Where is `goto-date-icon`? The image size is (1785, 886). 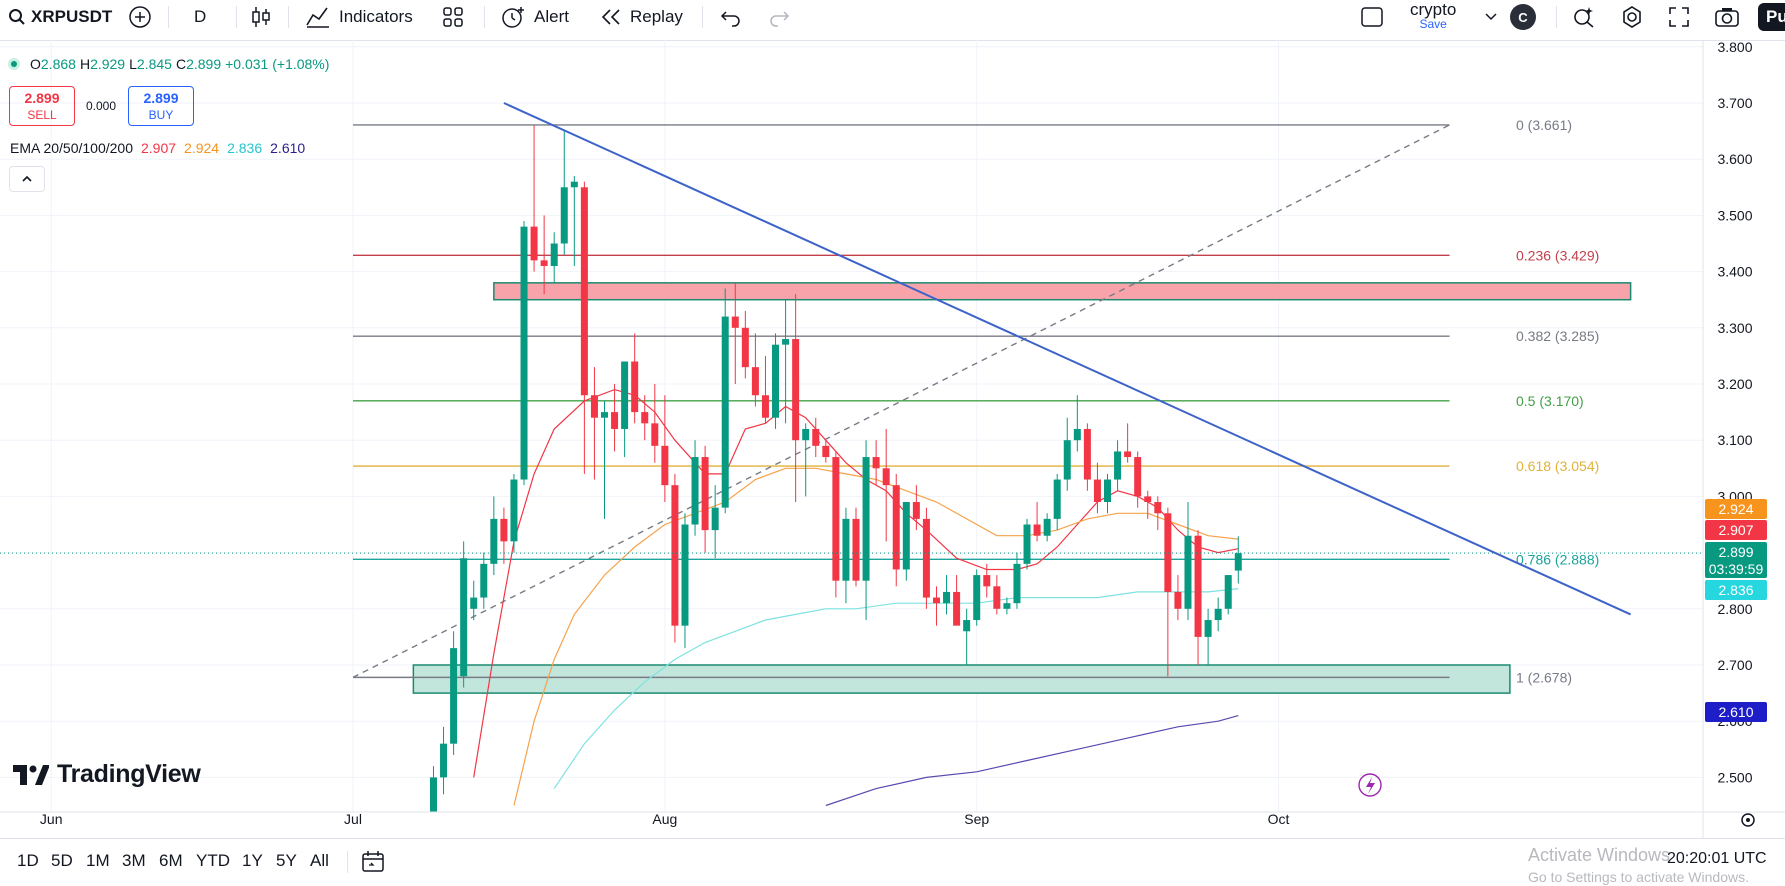
goto-date-icon is located at coordinates (373, 862).